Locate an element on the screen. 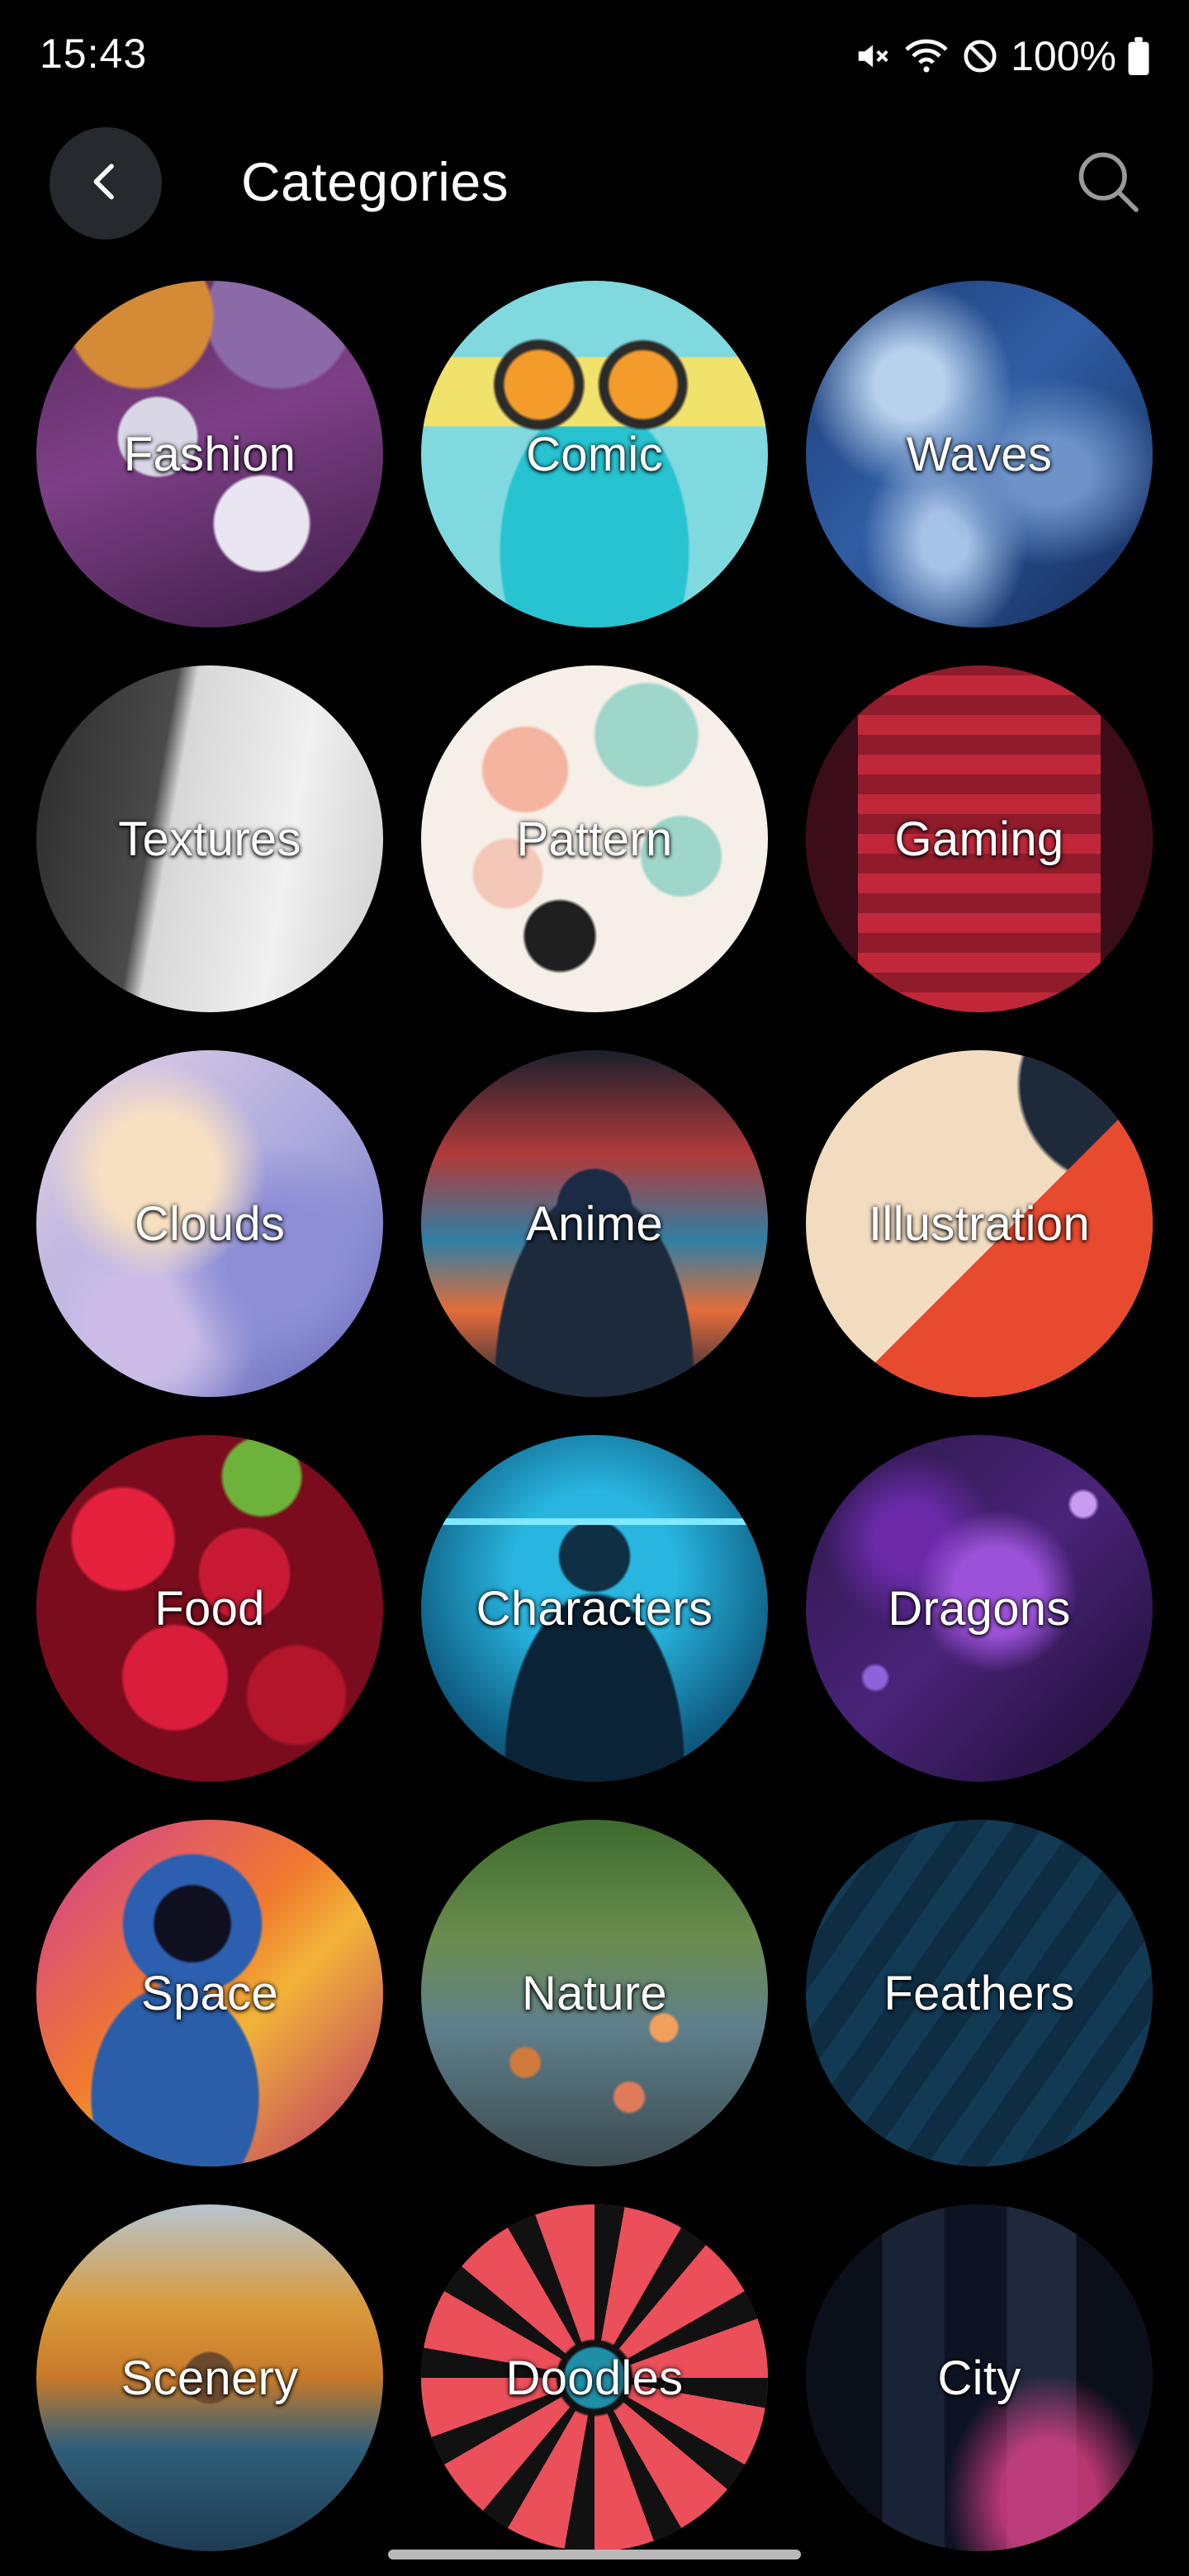  category-clouds: Clouds is located at coordinates (209, 1223).